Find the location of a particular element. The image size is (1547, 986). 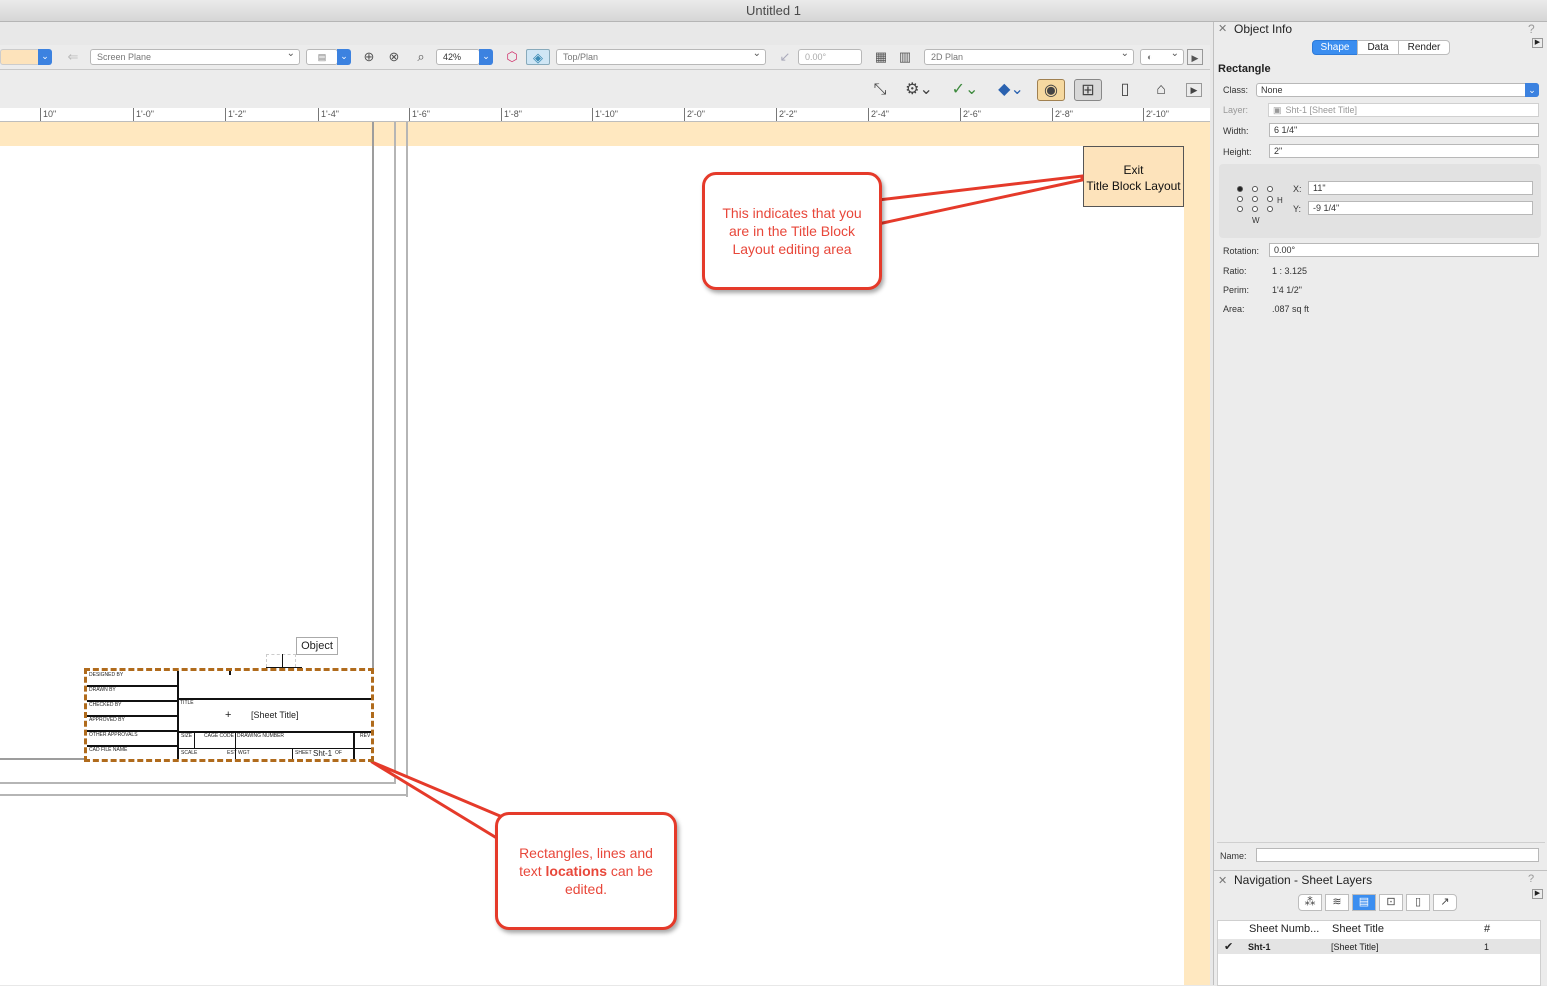

name-field is located at coordinates (1397, 855).